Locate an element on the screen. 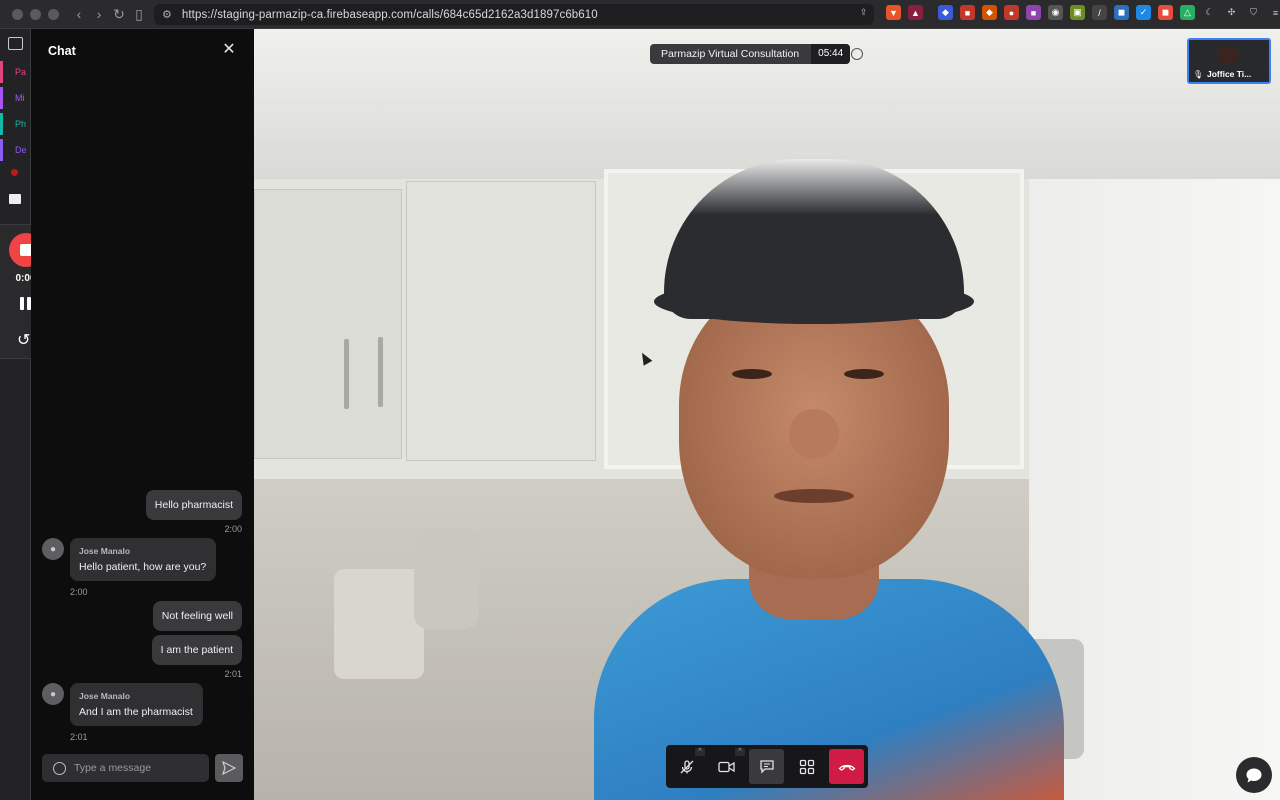 This screenshot has width=1280, height=800. call-title: Parmazip Virtual Consultation is located at coordinates (730, 54).